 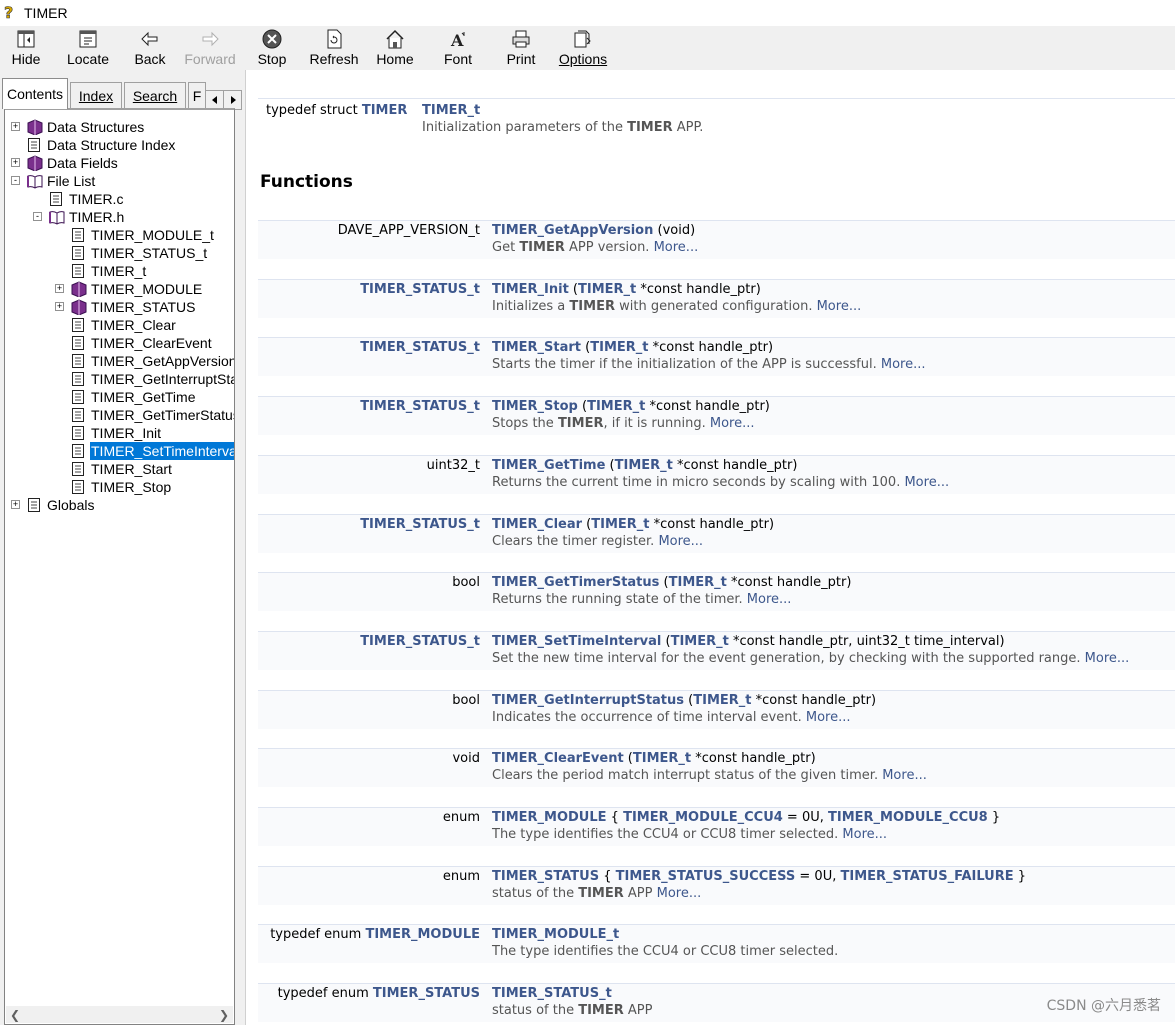 I want to click on function-name-link: TIMER_MODULE, so click(x=549, y=817).